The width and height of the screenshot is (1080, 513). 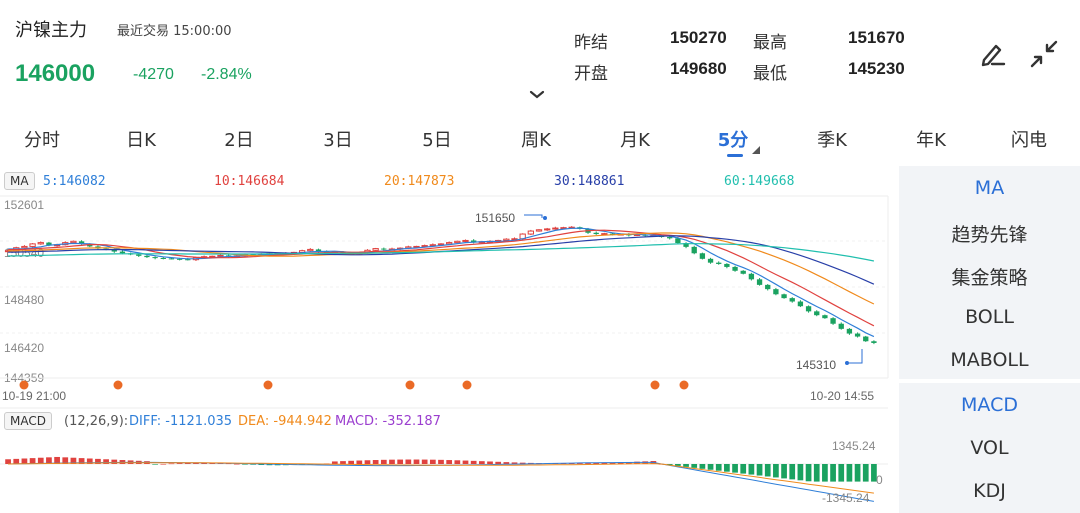 What do you see at coordinates (832, 139) in the screenshot?
I see `tab-quarterly: 季K` at bounding box center [832, 139].